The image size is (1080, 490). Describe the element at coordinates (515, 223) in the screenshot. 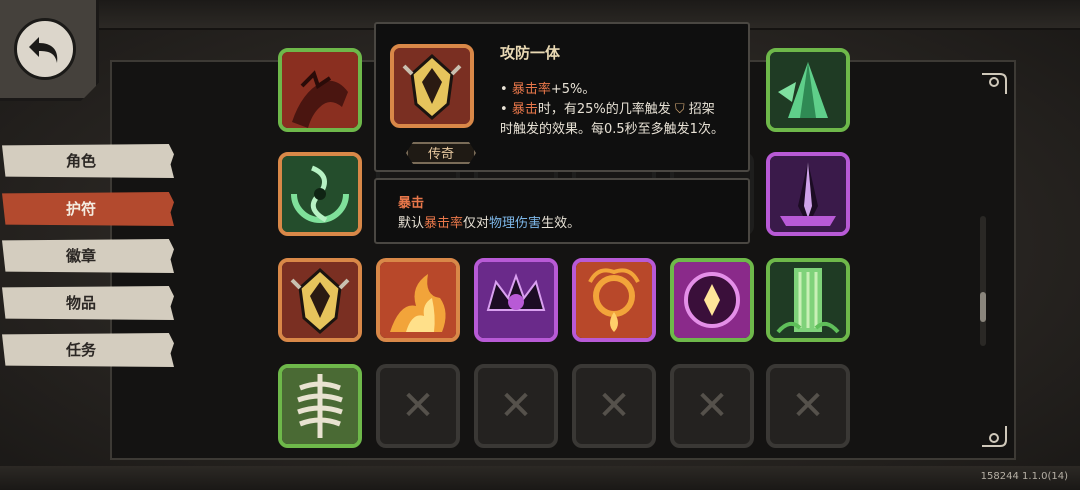

I see `physical-damage-keyword: 物理伤害` at that location.